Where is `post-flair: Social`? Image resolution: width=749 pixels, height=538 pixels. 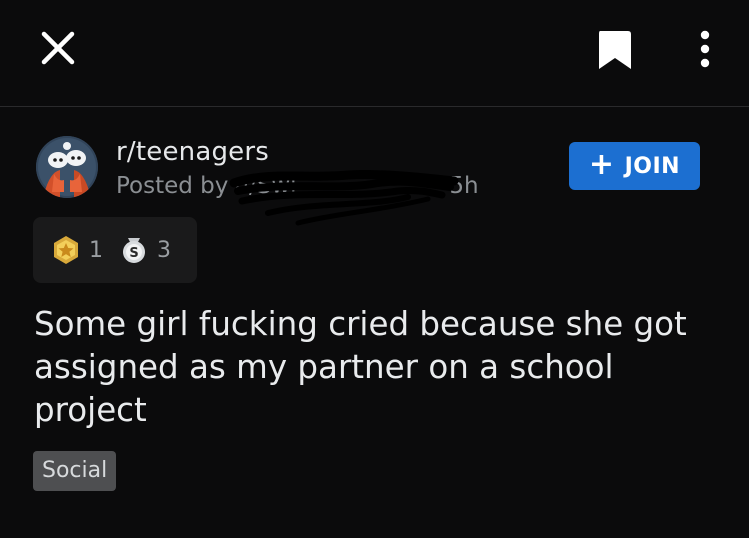
post-flair: Social is located at coordinates (75, 471).